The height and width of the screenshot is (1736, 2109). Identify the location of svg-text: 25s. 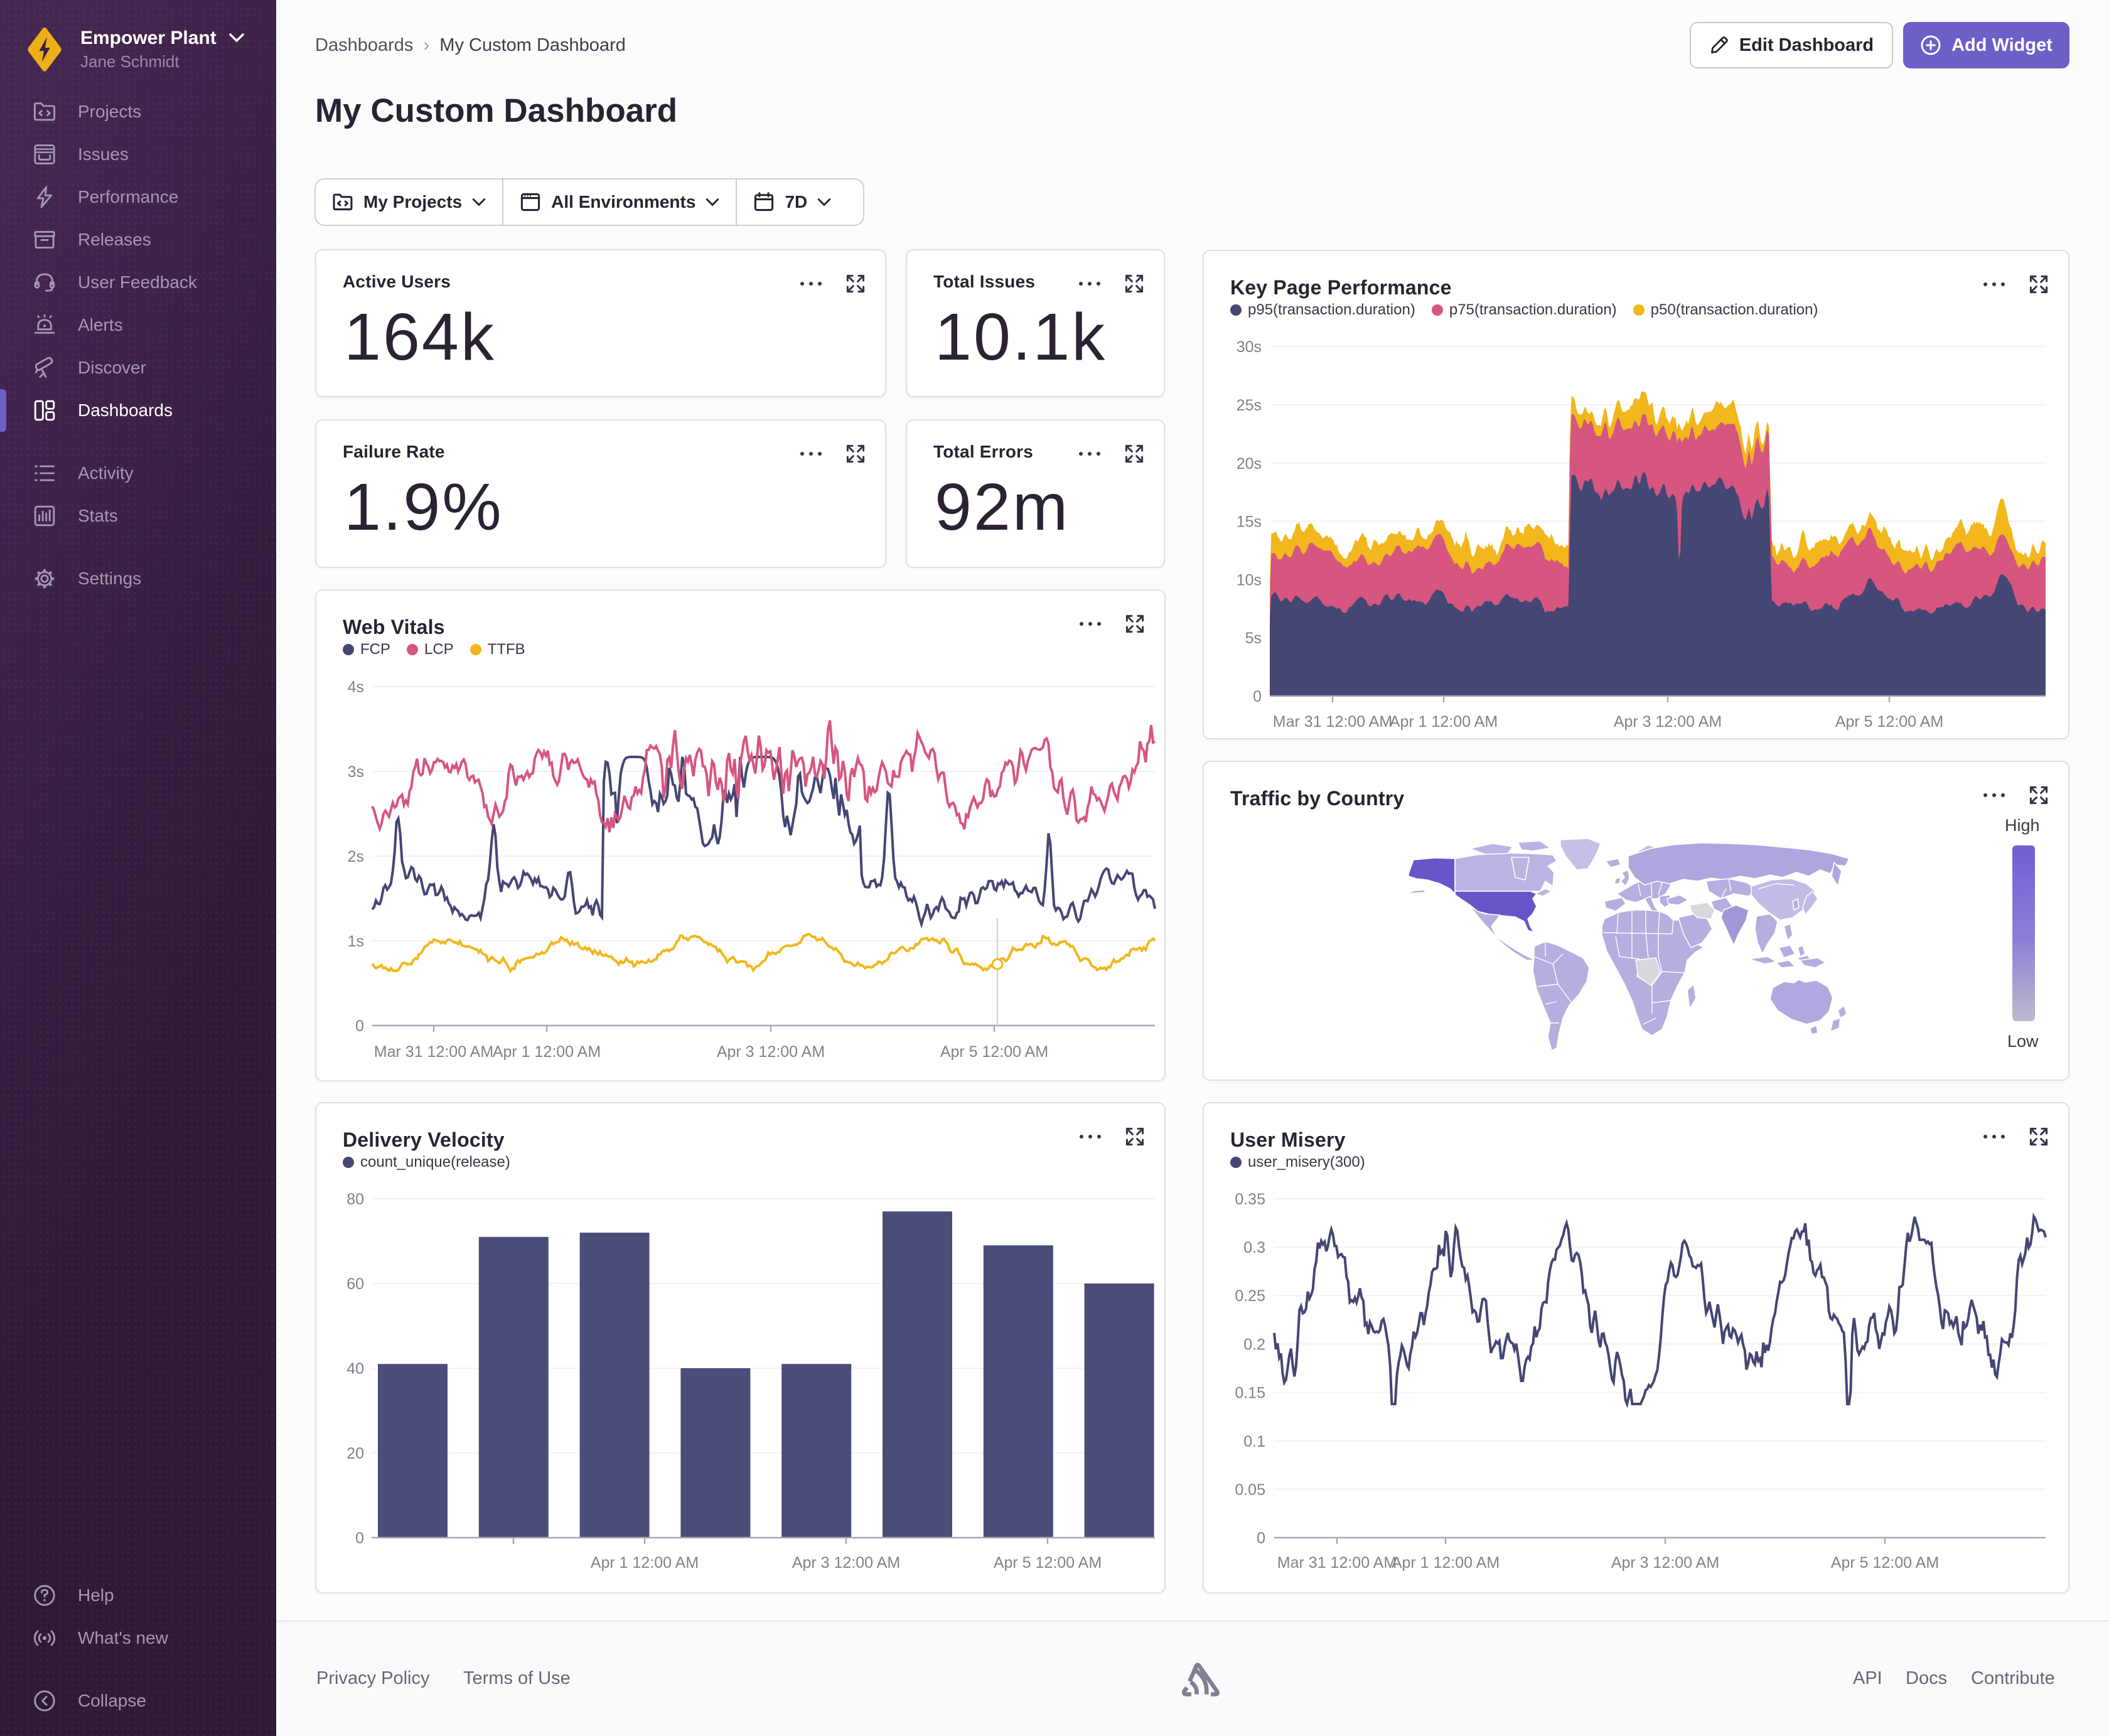
(1249, 405).